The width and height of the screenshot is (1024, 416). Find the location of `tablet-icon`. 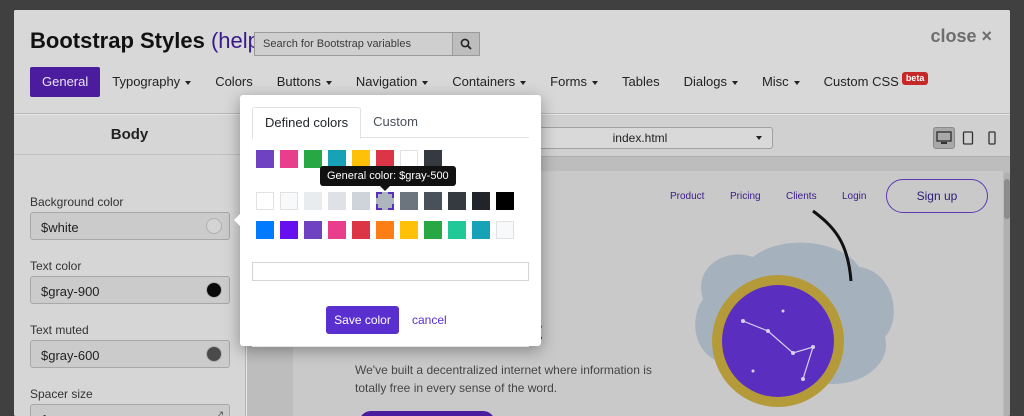

tablet-icon is located at coordinates (968, 138).